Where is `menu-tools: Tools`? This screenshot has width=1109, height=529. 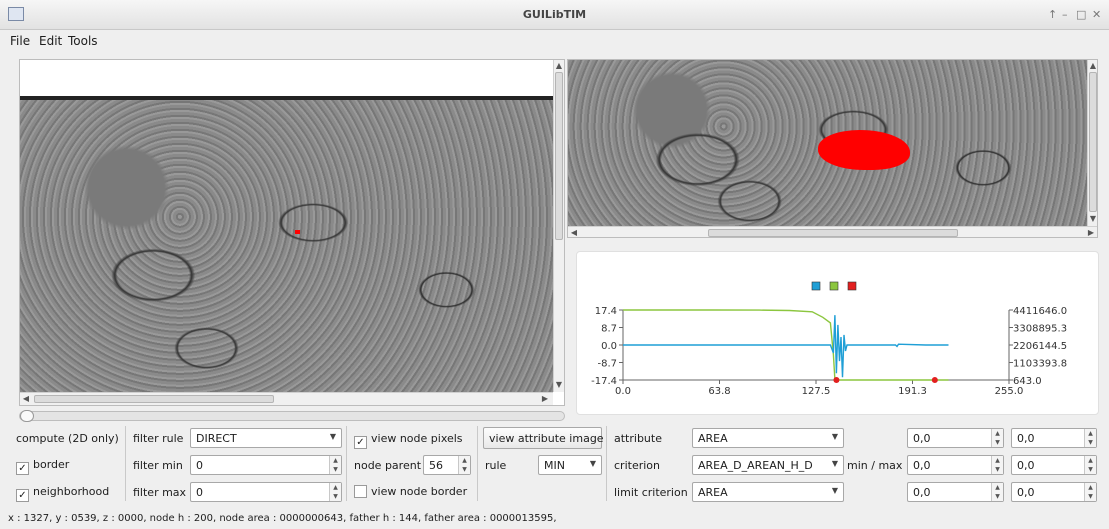
menu-tools: Tools is located at coordinates (83, 41).